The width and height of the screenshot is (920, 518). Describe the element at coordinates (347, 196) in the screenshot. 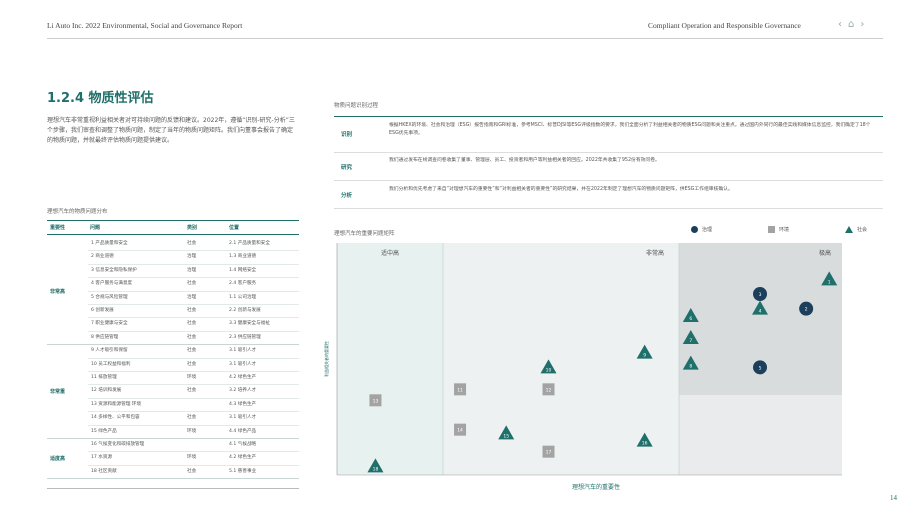

I see `step-label: 分析` at that location.